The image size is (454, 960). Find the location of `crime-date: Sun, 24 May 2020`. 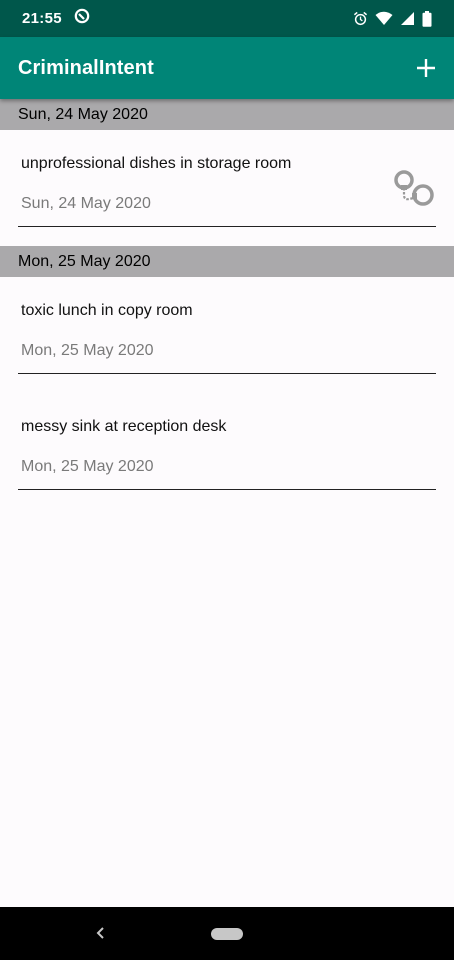

crime-date: Sun, 24 May 2020 is located at coordinates (86, 203).